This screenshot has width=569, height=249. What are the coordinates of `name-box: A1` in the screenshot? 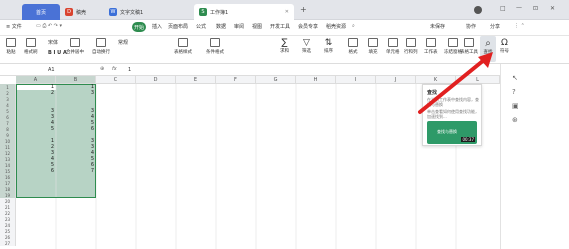 It's located at (51, 70).